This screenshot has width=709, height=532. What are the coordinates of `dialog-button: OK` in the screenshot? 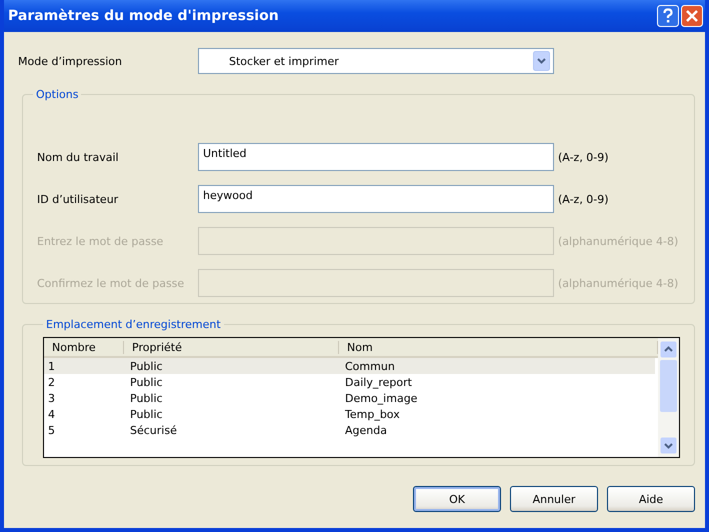 It's located at (457, 499).